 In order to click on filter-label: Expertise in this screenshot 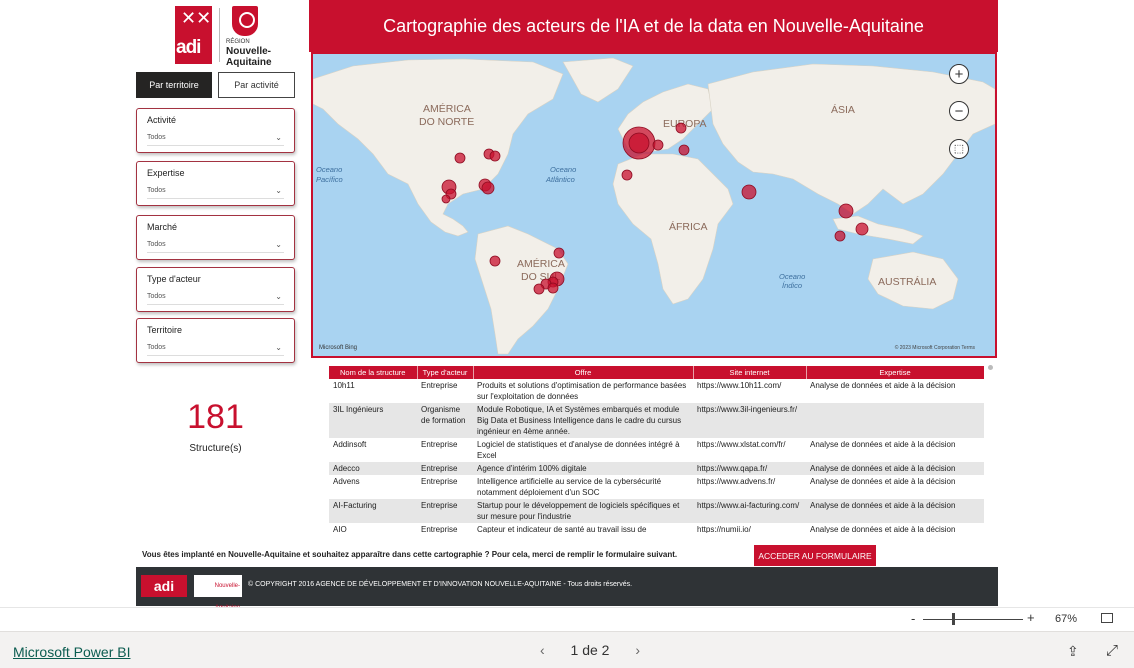, I will do `click(166, 173)`.